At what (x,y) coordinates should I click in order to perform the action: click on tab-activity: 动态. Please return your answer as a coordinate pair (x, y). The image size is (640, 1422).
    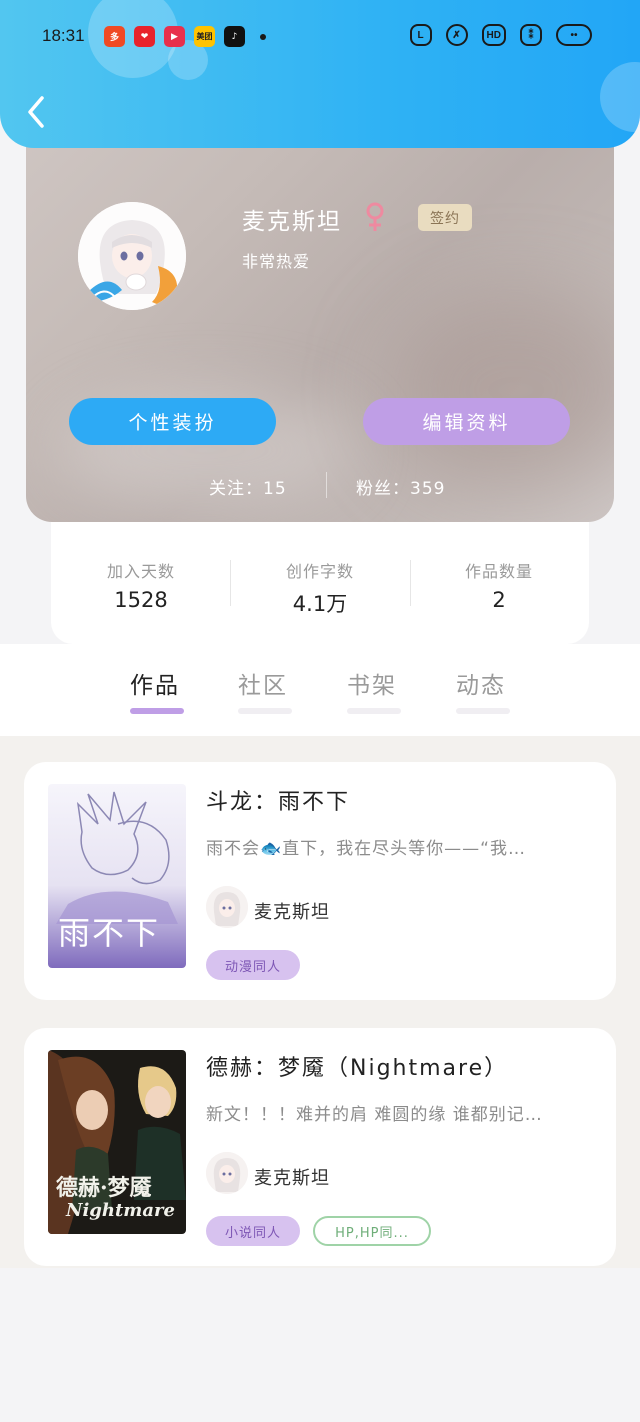
    Looking at the image, I should click on (481, 683).